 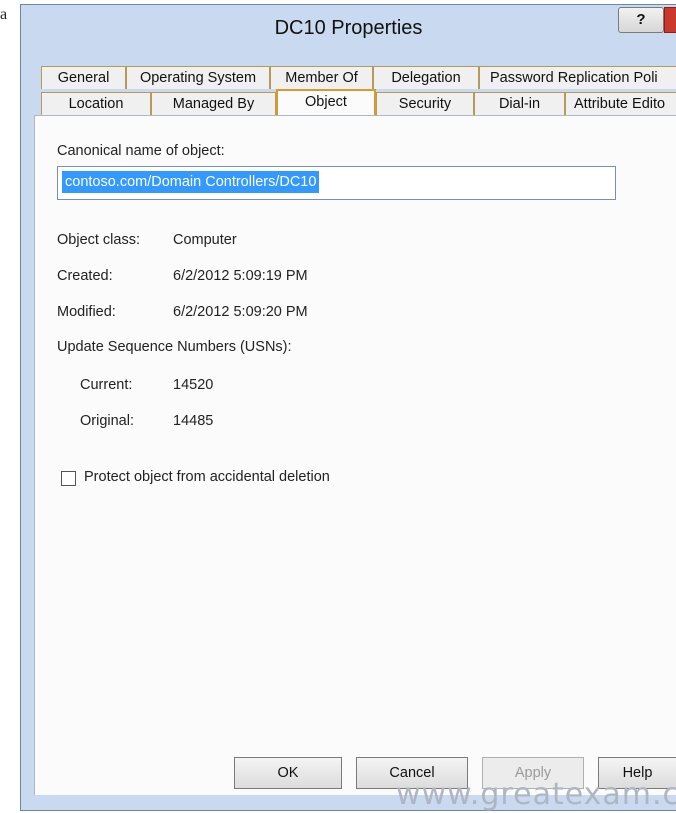 I want to click on usn-current-label: Current:, so click(x=106, y=385).